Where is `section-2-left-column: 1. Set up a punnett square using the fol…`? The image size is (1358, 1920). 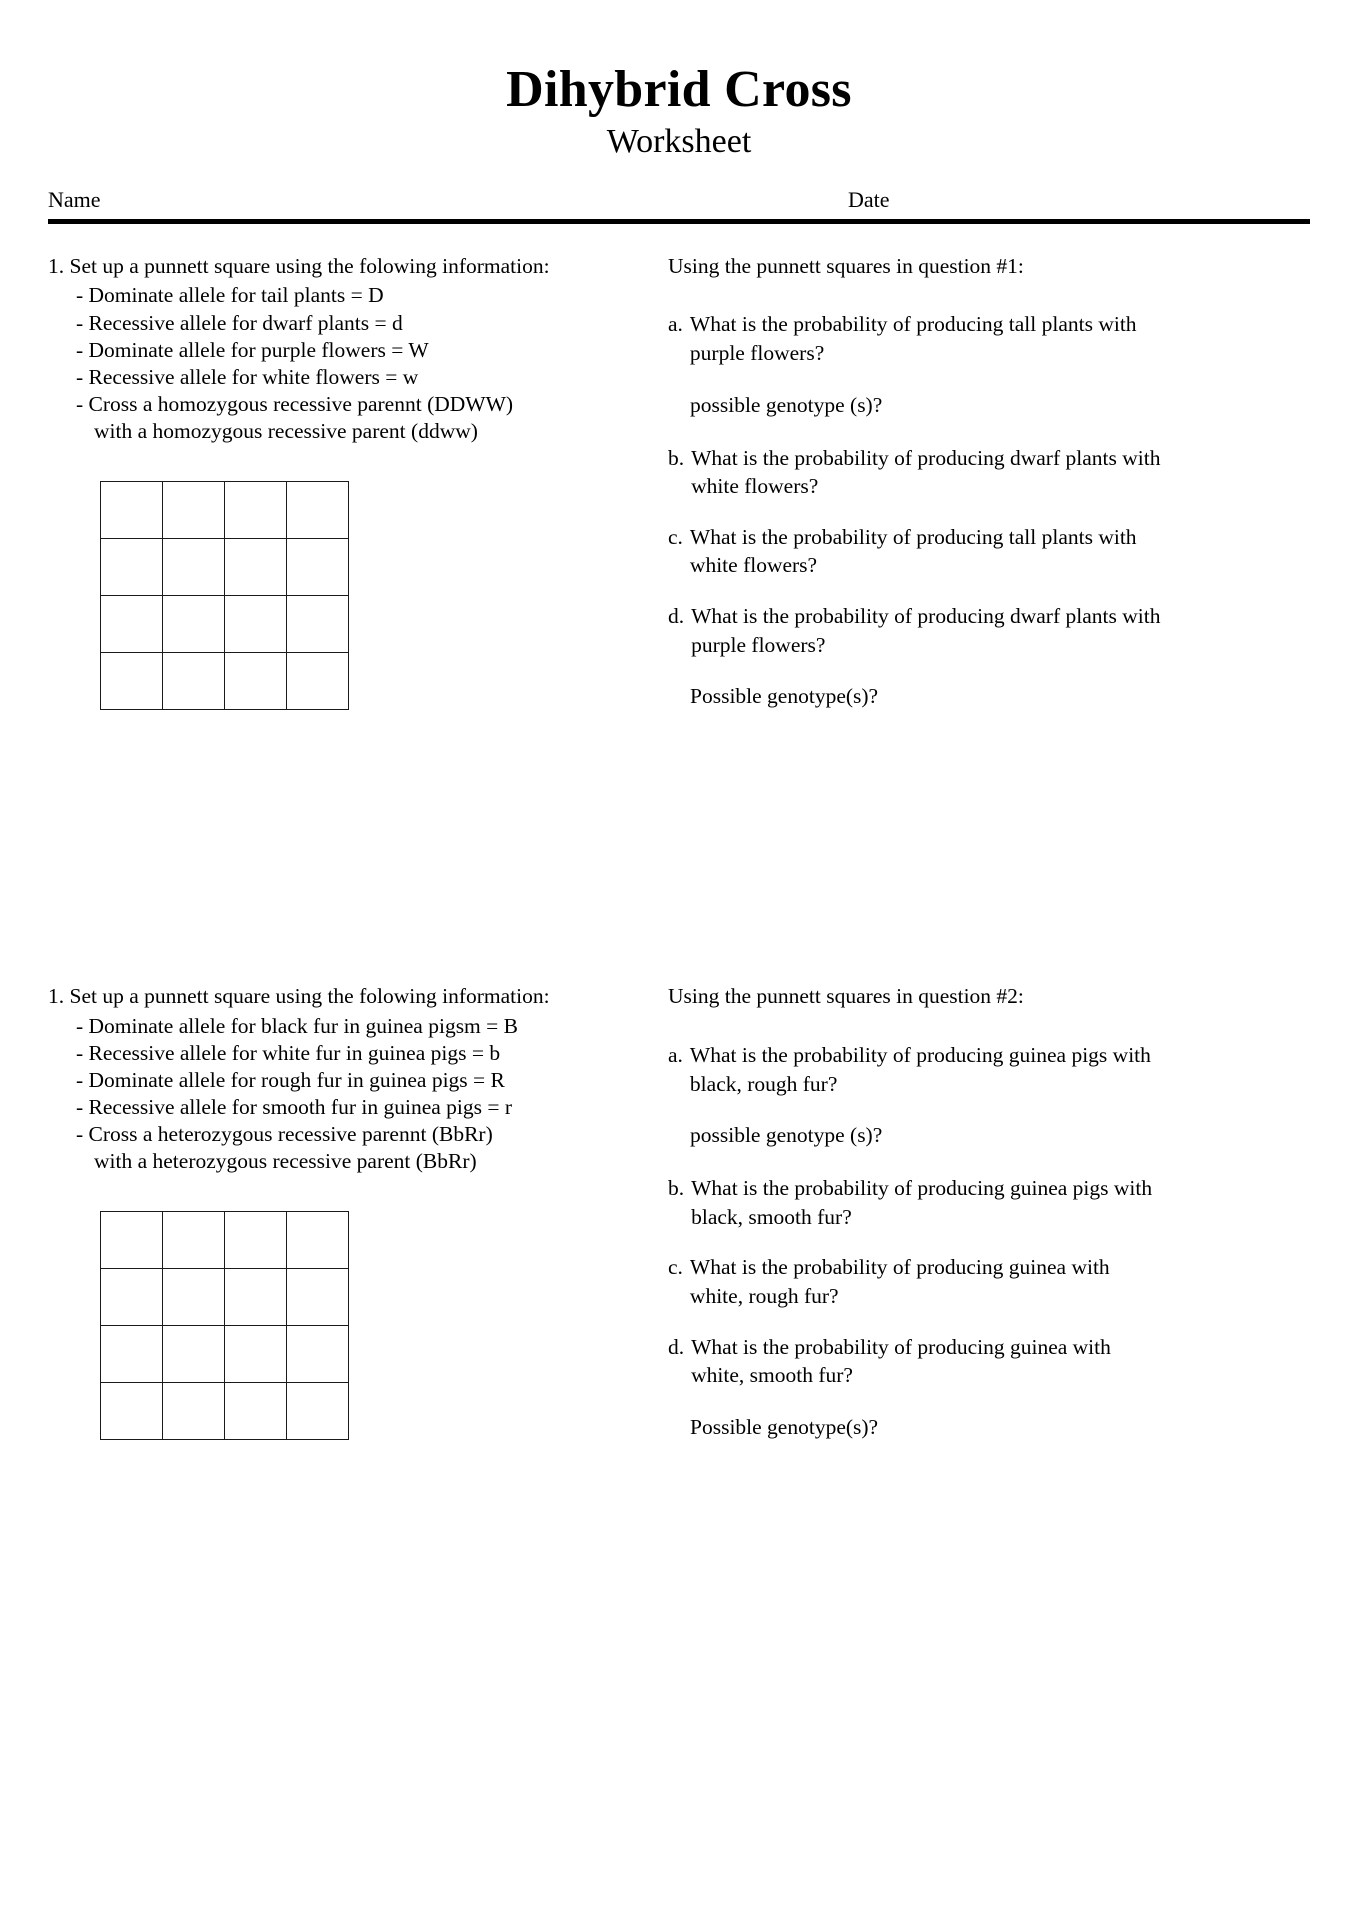
section-2-left-column: 1. Set up a punnett square using the fol… is located at coordinates (338, 1212).